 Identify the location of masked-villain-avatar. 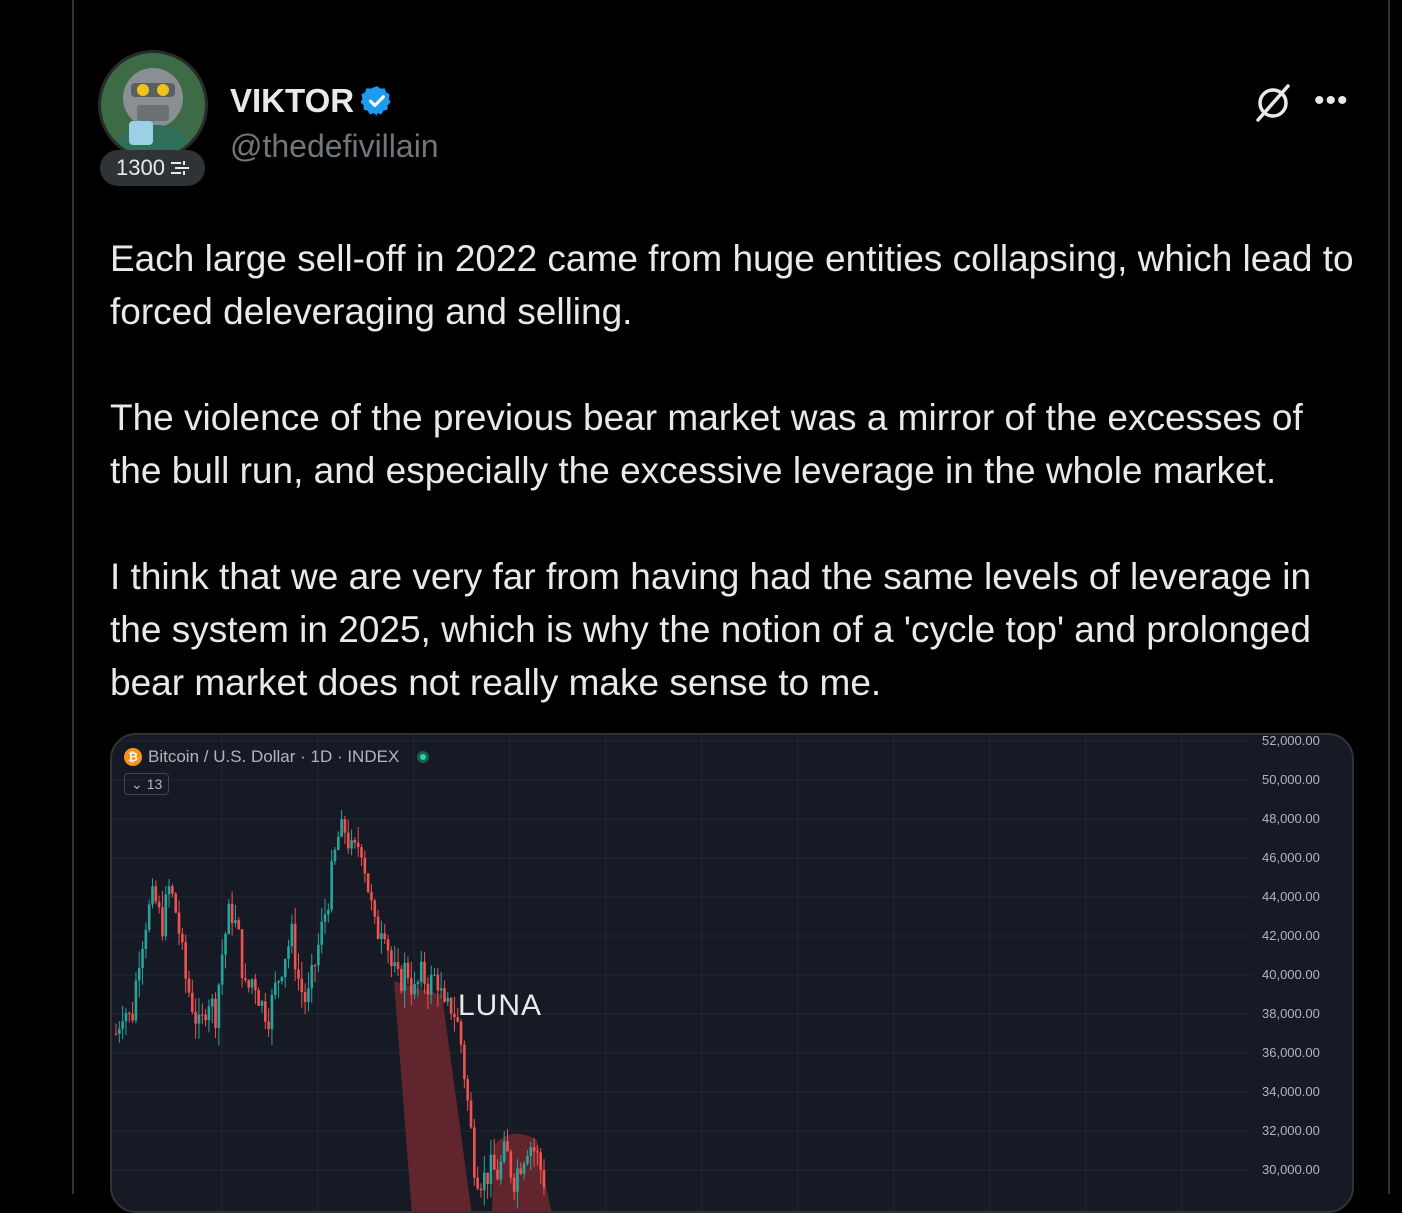
(153, 105).